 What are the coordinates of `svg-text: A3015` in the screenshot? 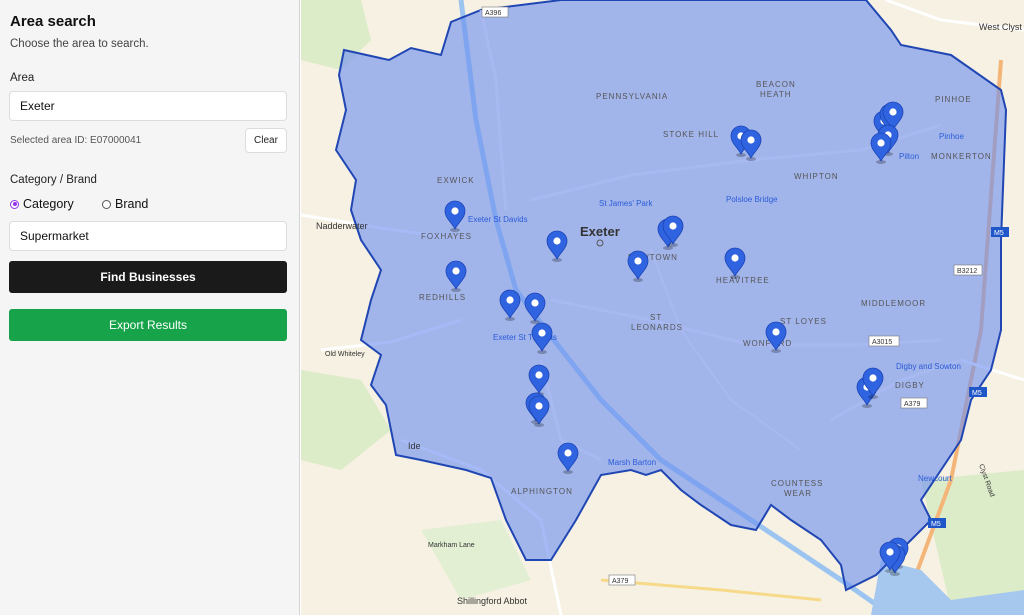 It's located at (882, 342).